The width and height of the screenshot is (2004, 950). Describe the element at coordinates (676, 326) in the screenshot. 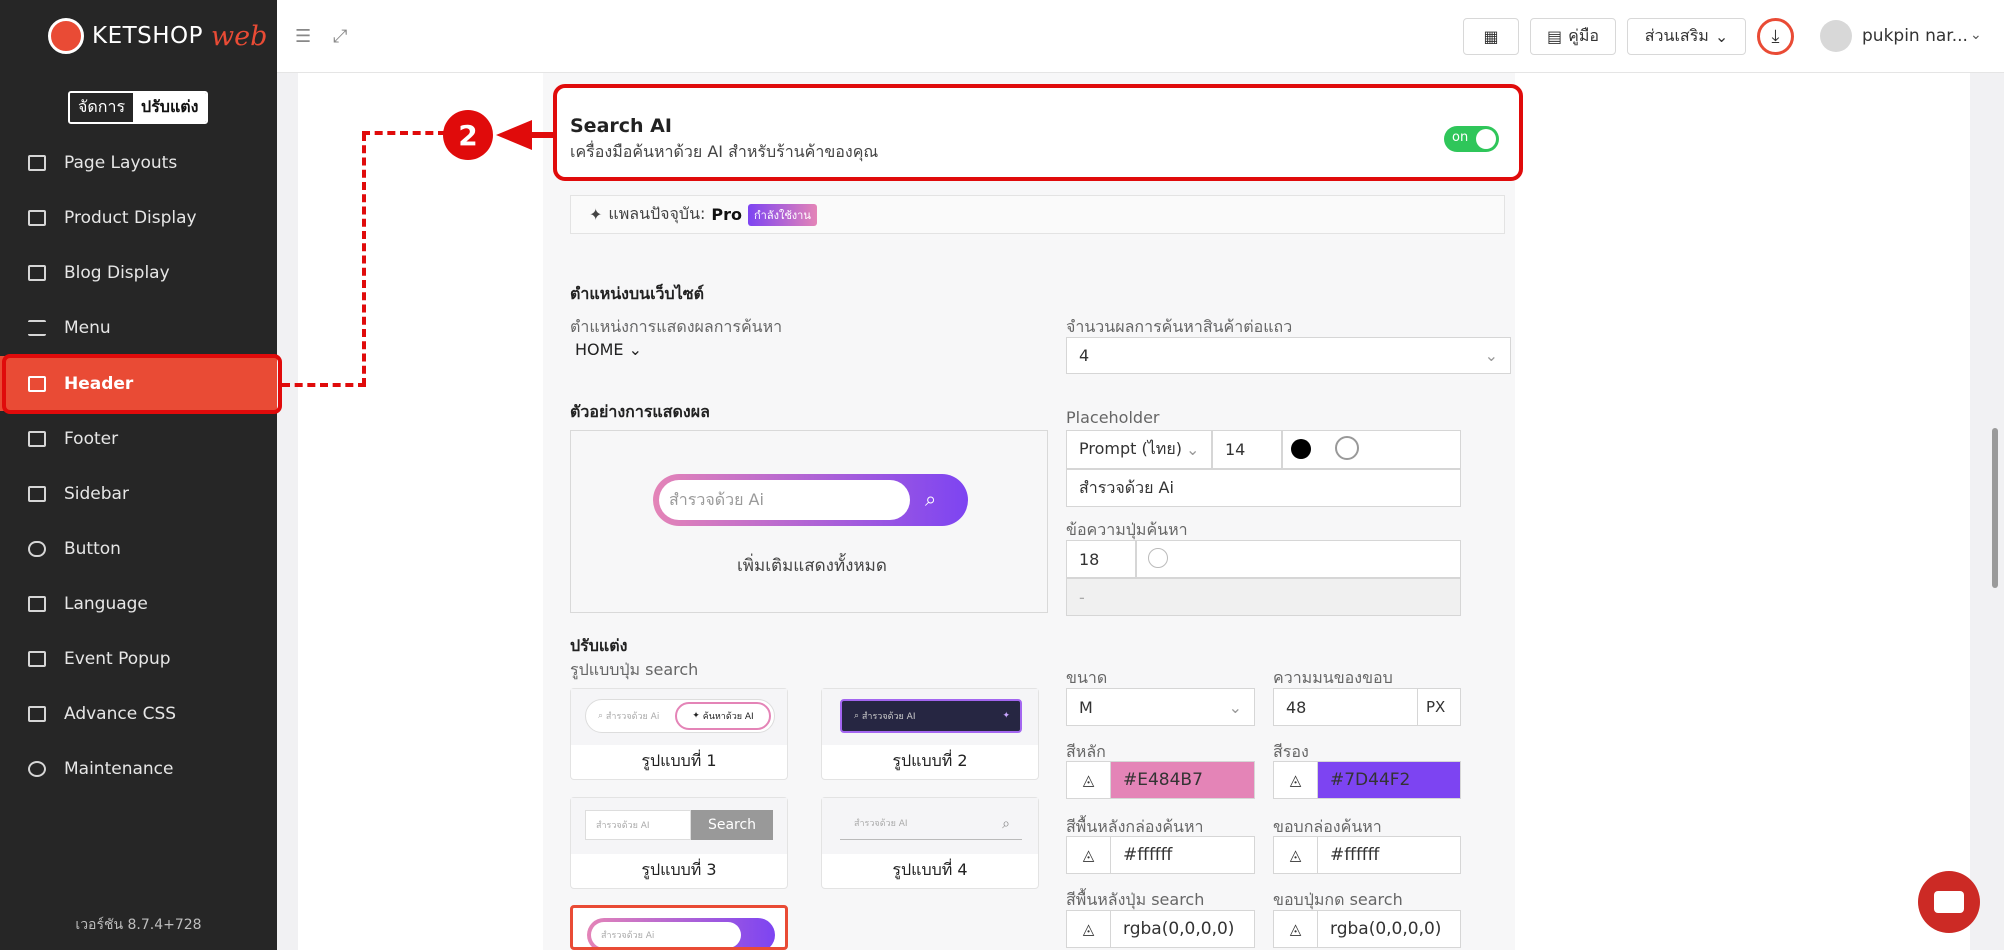

I see `display-position-label: ตำแหน่งการแสดงผลการค้นหา` at that location.